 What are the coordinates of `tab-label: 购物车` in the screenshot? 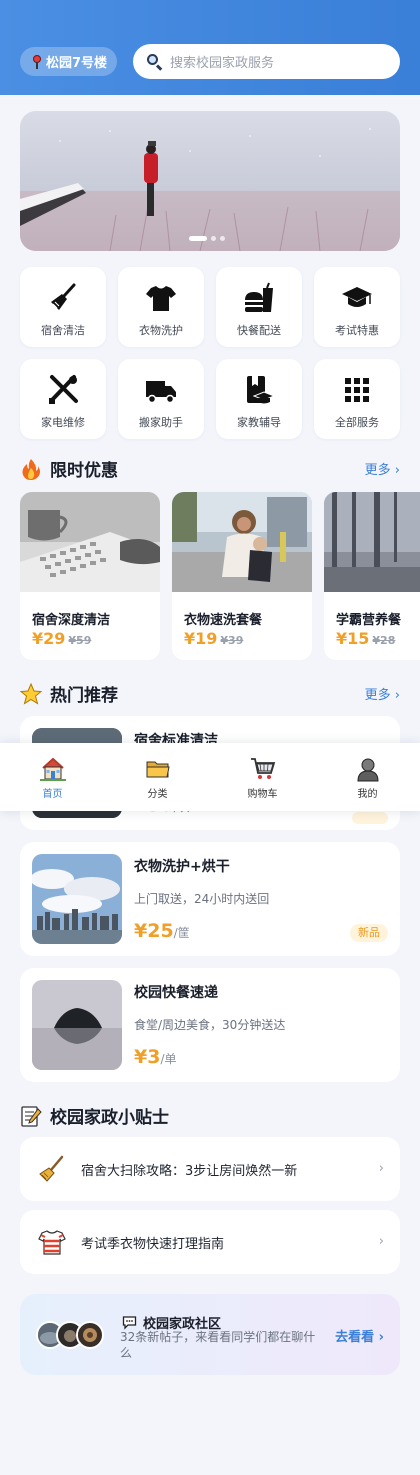 It's located at (262, 794).